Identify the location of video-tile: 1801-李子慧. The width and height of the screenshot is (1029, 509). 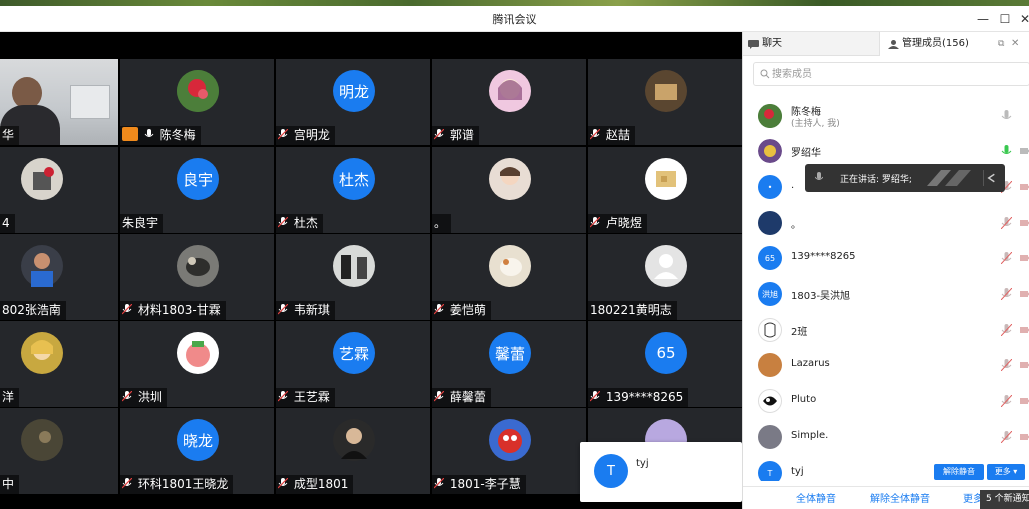
(509, 451).